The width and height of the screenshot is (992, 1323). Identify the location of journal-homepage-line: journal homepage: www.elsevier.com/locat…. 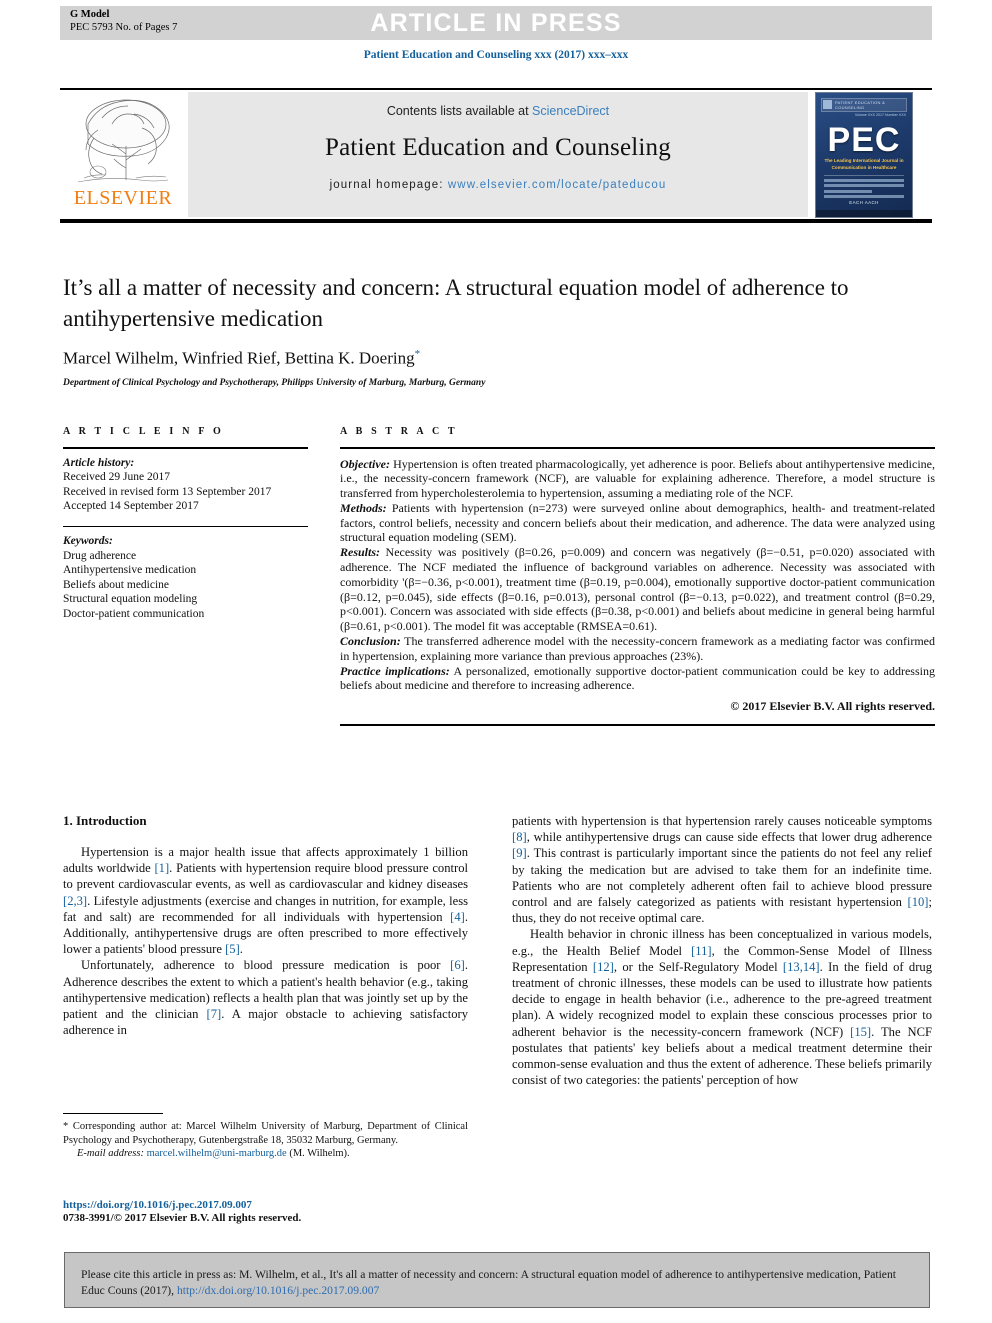
(498, 185).